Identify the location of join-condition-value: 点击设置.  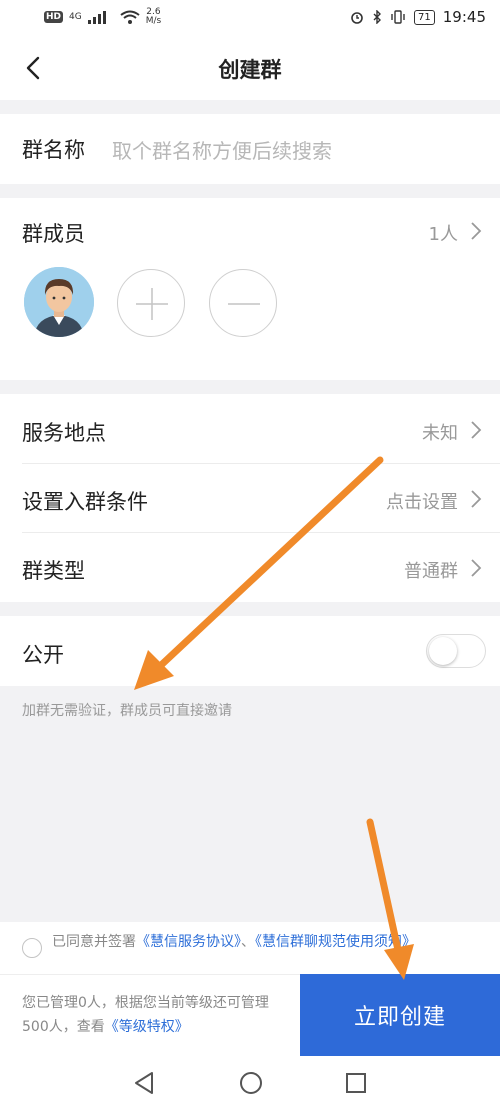
(422, 502).